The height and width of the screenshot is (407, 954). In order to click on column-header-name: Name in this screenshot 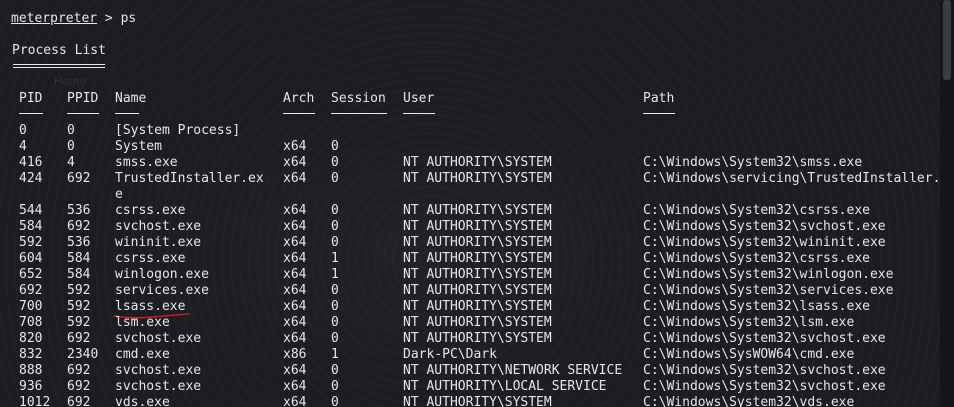, I will do `click(131, 98)`.